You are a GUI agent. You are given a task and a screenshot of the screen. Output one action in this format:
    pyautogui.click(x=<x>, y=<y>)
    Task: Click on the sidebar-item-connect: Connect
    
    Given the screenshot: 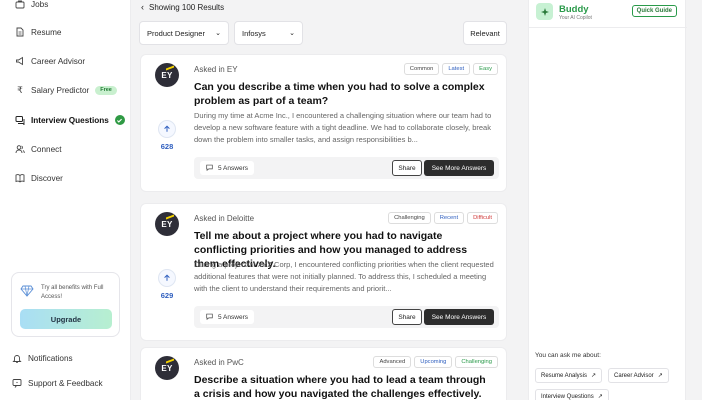 What is the action you would take?
    pyautogui.click(x=38, y=149)
    